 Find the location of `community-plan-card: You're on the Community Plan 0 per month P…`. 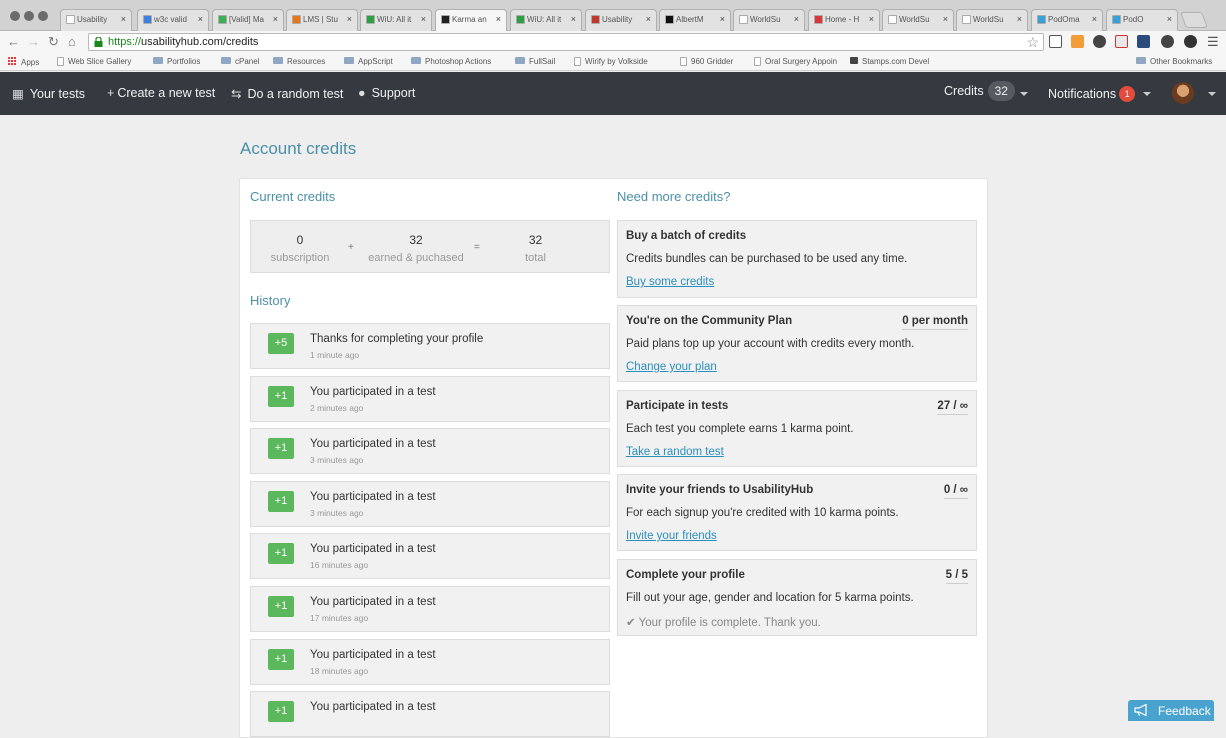

community-plan-card: You're on the Community Plan 0 per month P… is located at coordinates (797, 343).